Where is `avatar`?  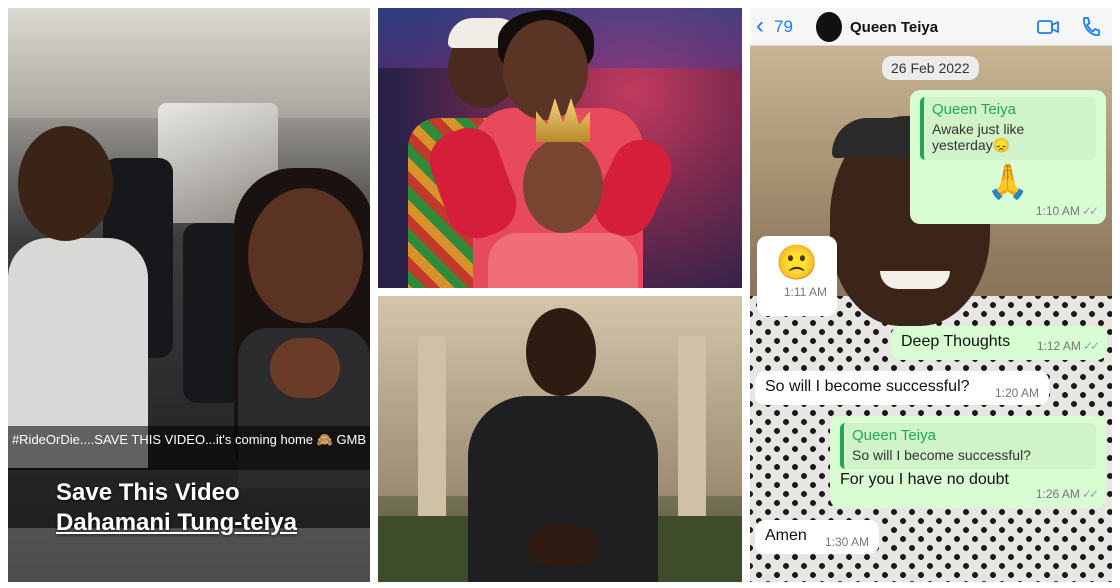
avatar is located at coordinates (829, 27).